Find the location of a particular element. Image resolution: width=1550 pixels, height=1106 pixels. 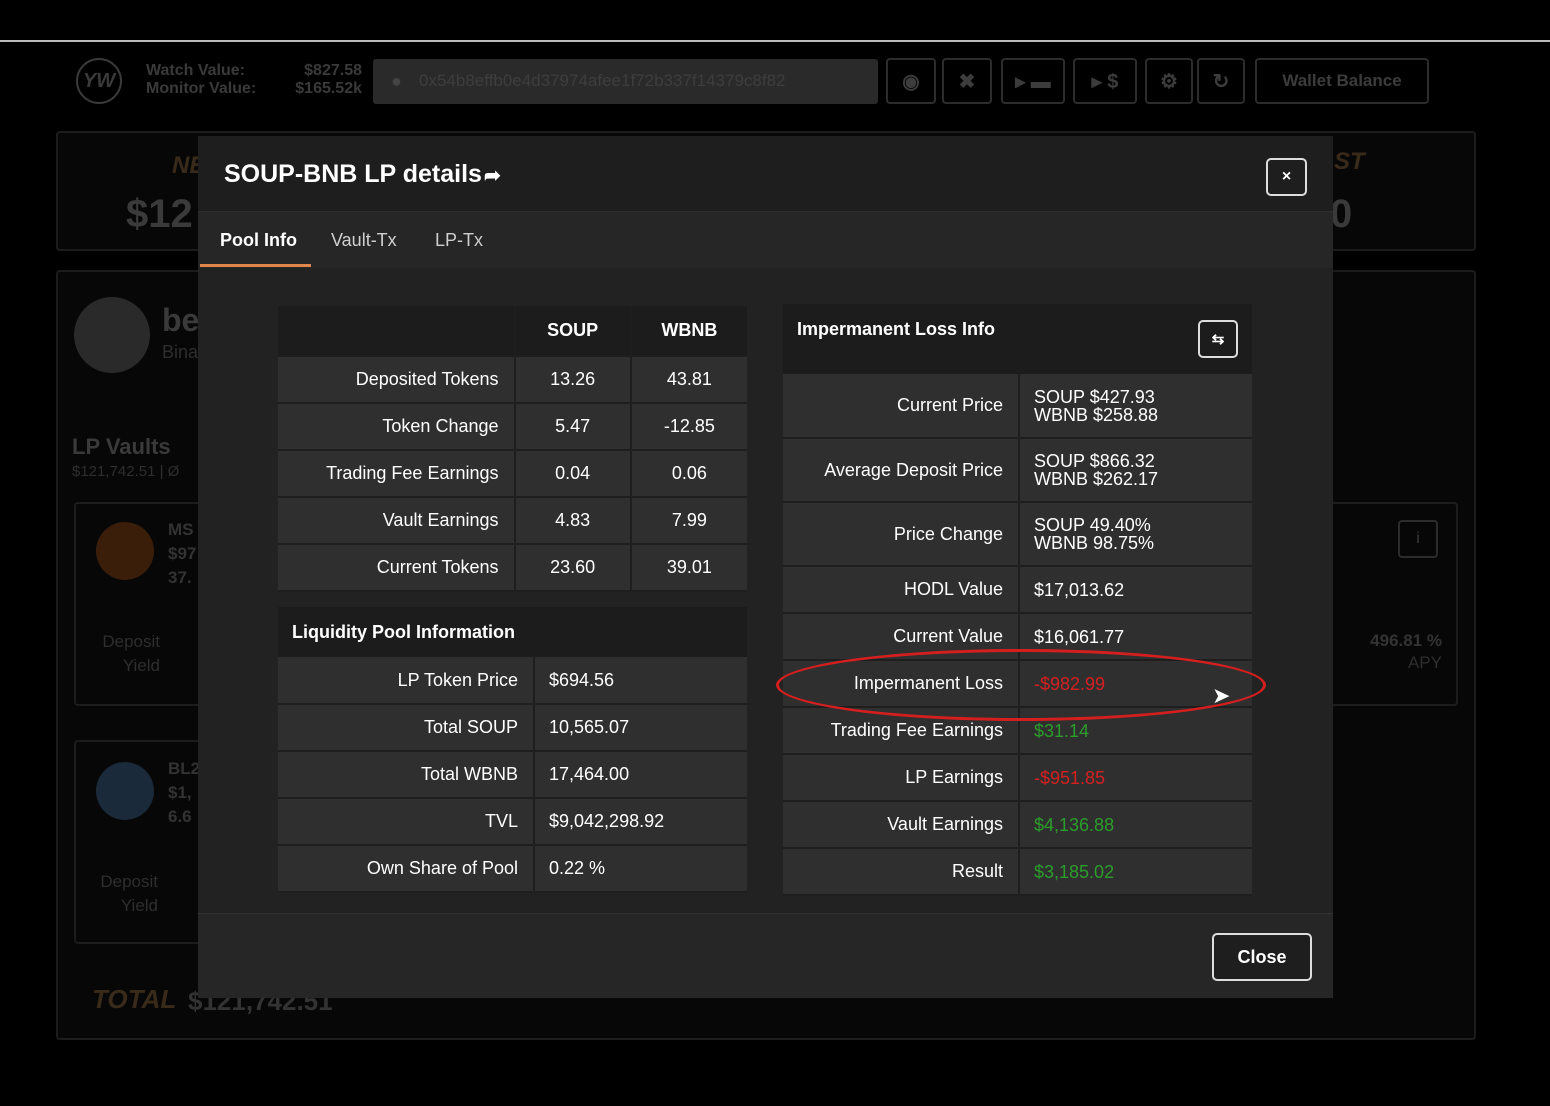

flag-icon: ▸ ▬ is located at coordinates (1033, 81).